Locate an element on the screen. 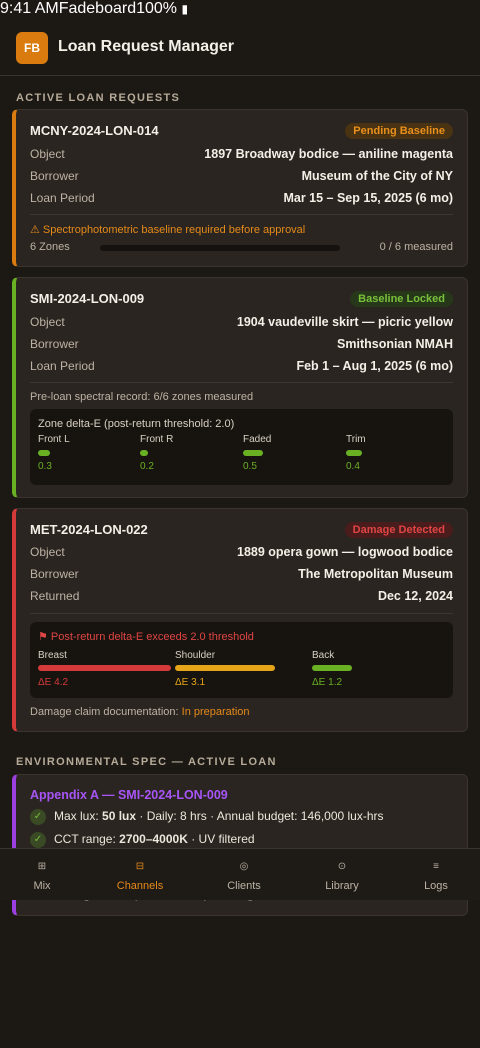 The width and height of the screenshot is (480, 1048). tab-label: Mix is located at coordinates (42, 886).